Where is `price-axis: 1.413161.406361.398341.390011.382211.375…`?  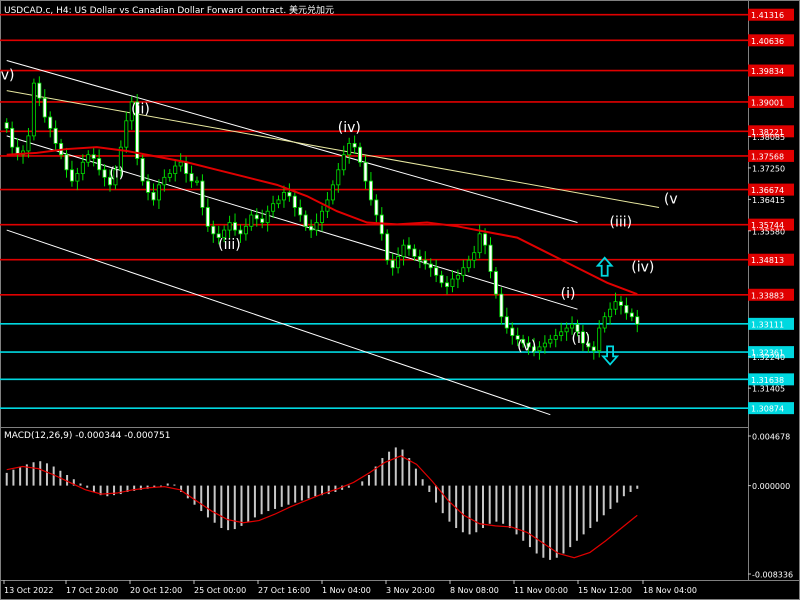
price-axis: 1.413161.406361.398341.390011.382211.375… is located at coordinates (771, 211).